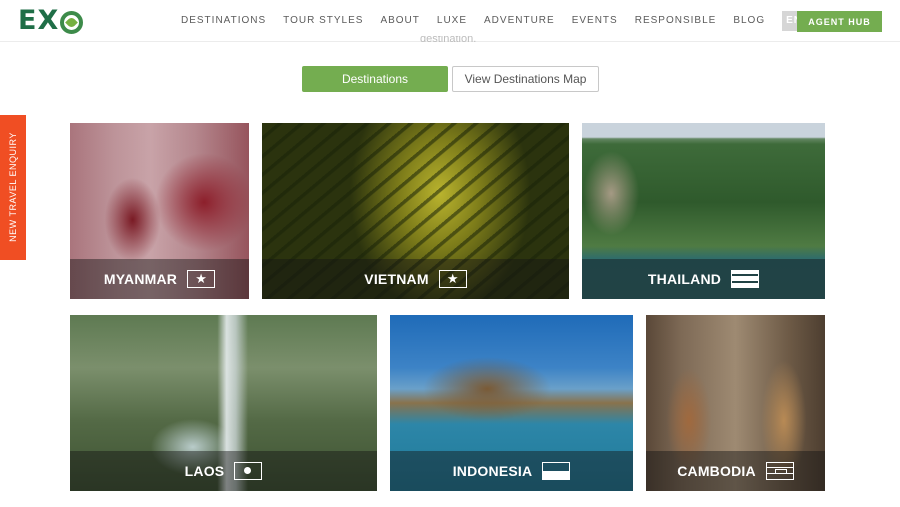 The height and width of the screenshot is (507, 900). What do you see at coordinates (248, 471) in the screenshot?
I see `dot-flag-icon` at bounding box center [248, 471].